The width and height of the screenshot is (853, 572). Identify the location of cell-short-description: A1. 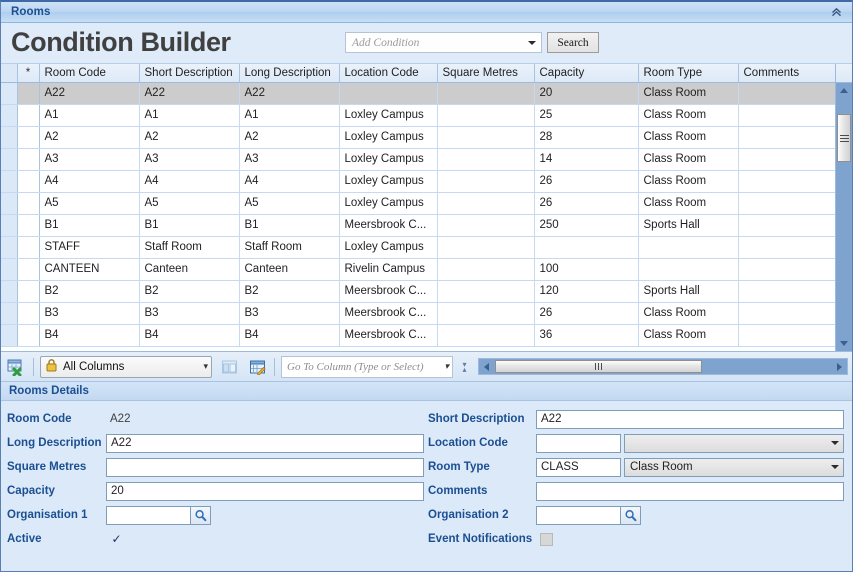
(189, 115).